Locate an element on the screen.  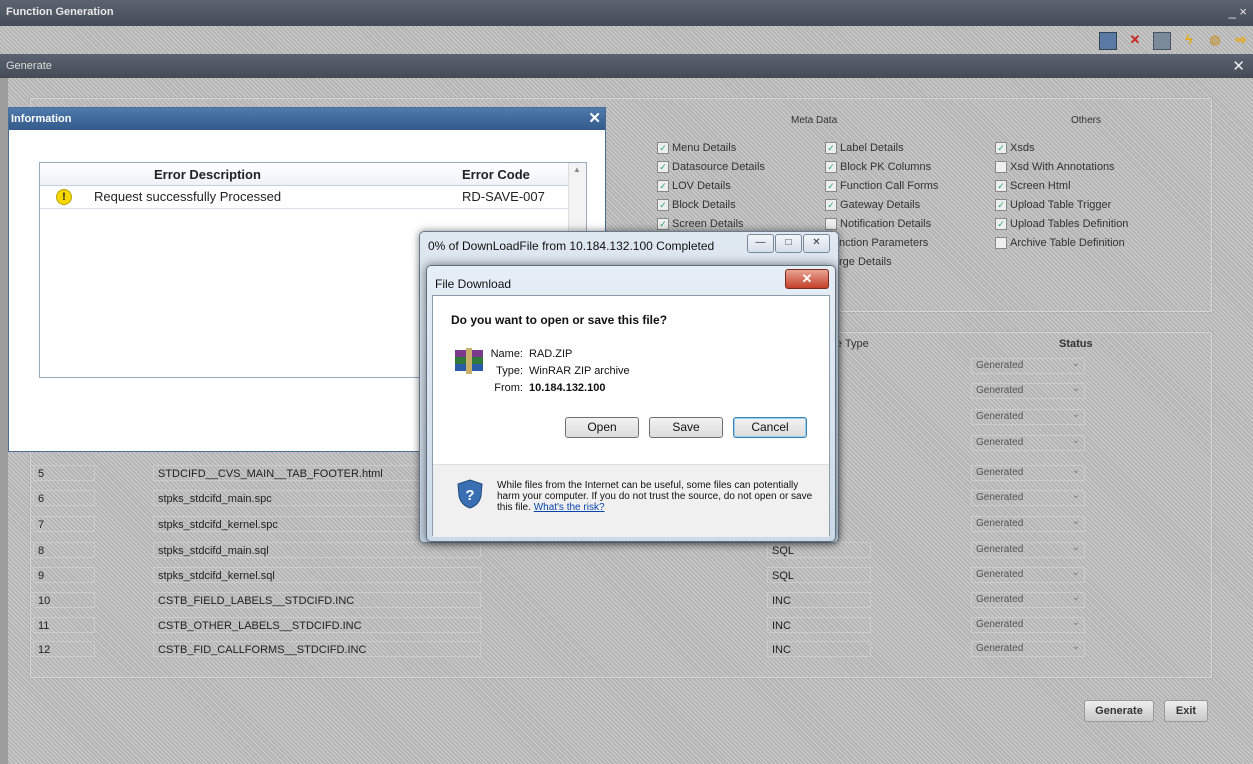
file-type-row: Type: WinRAR ZIP archive is located at coordinates (563, 371).